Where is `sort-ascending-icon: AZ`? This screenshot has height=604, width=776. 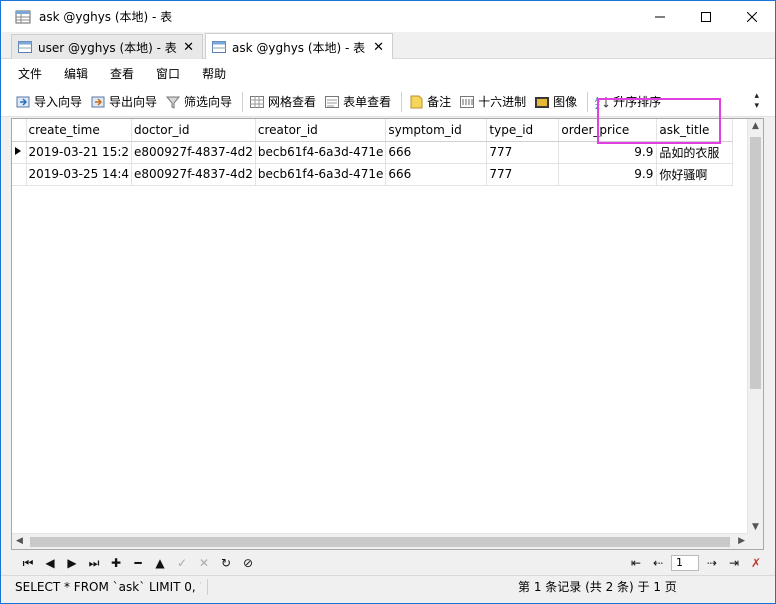
sort-ascending-icon: AZ is located at coordinates (602, 103).